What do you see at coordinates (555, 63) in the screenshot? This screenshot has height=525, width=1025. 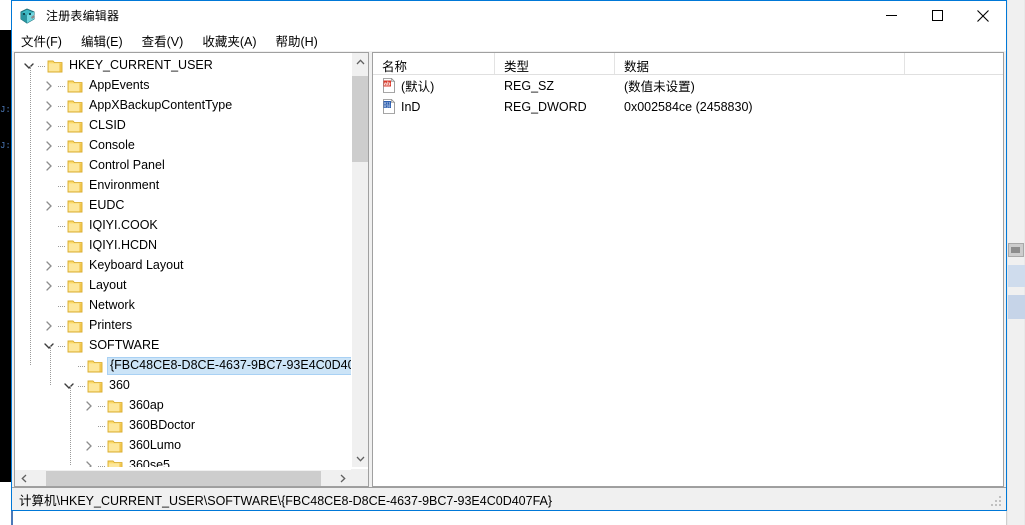 I see `column-header-type: 类型` at bounding box center [555, 63].